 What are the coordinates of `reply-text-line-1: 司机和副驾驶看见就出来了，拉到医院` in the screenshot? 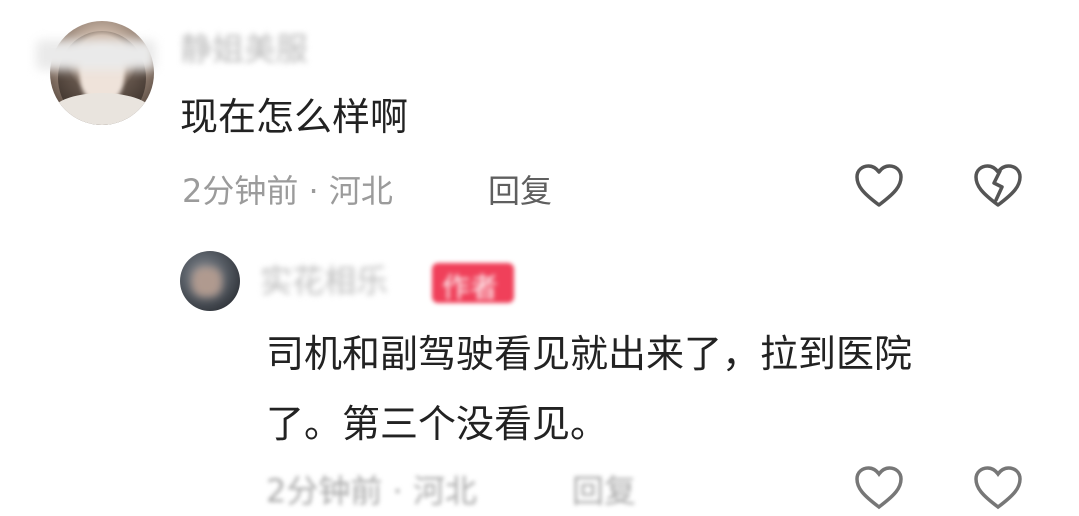 It's located at (589, 354).